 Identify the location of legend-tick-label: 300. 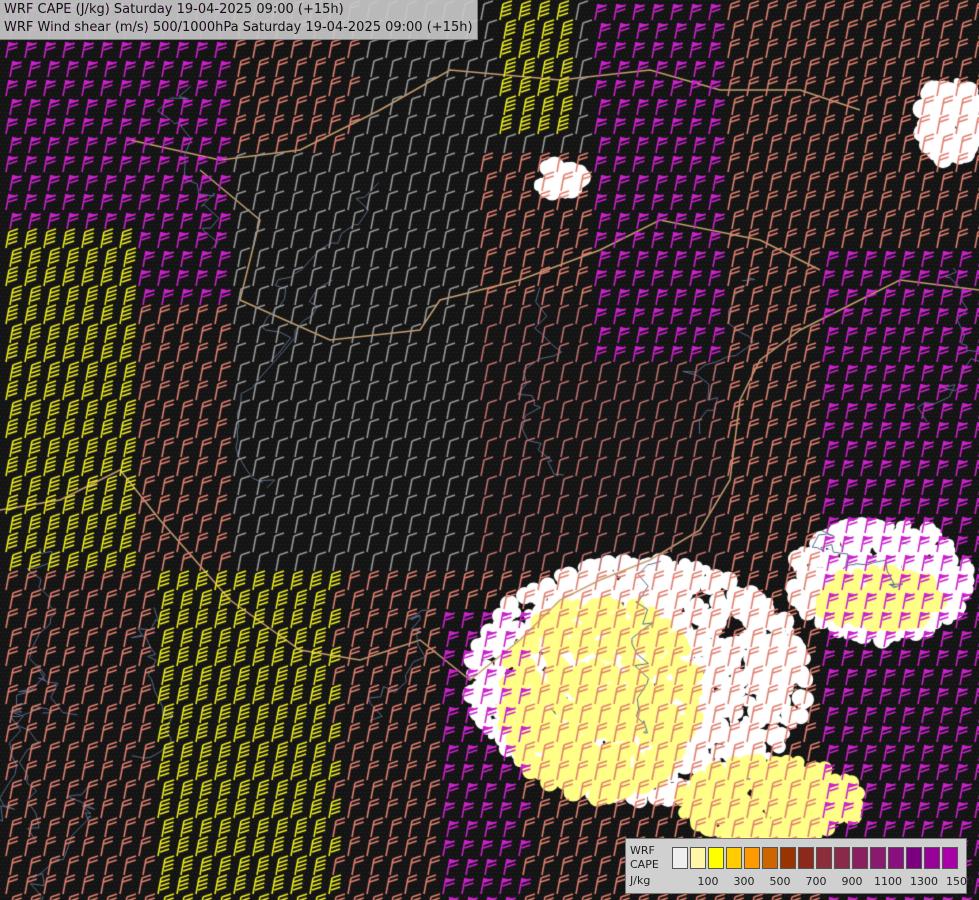
(744, 881).